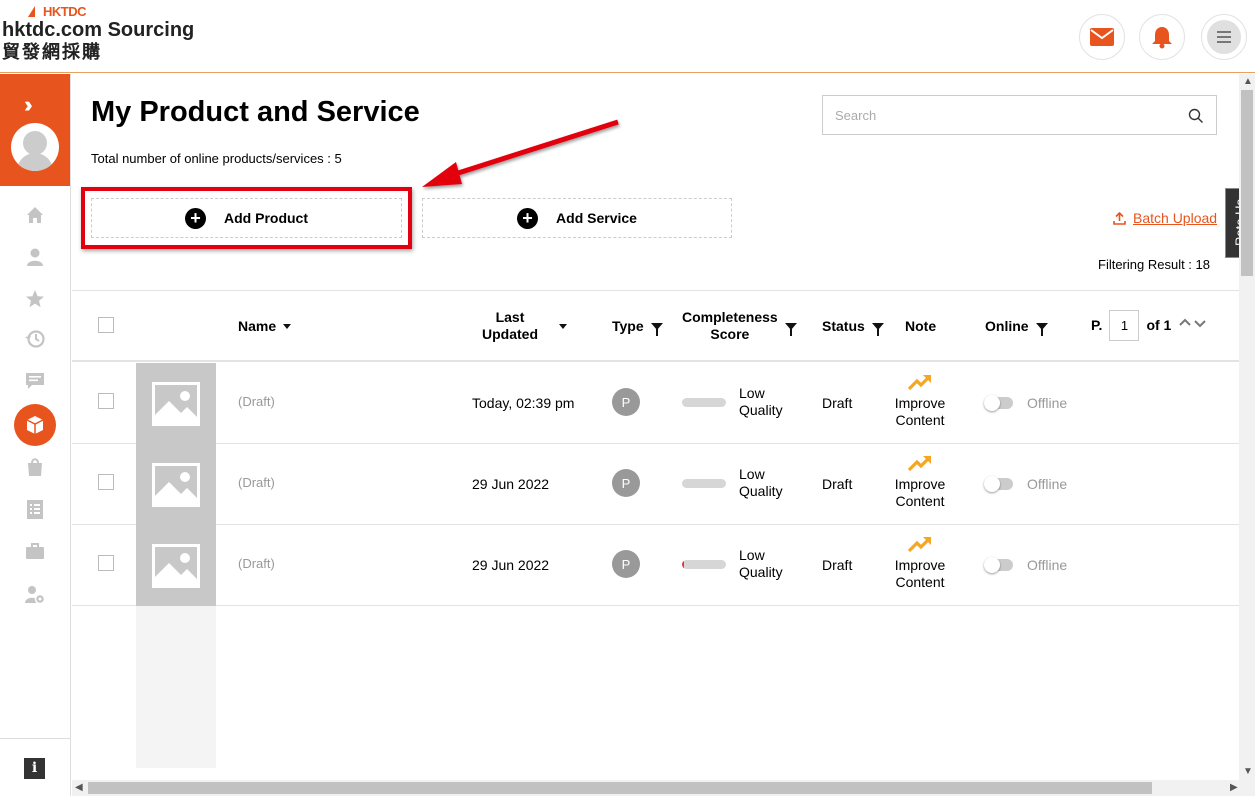  I want to click on horizontal-scrollbar-thumb, so click(620, 788).